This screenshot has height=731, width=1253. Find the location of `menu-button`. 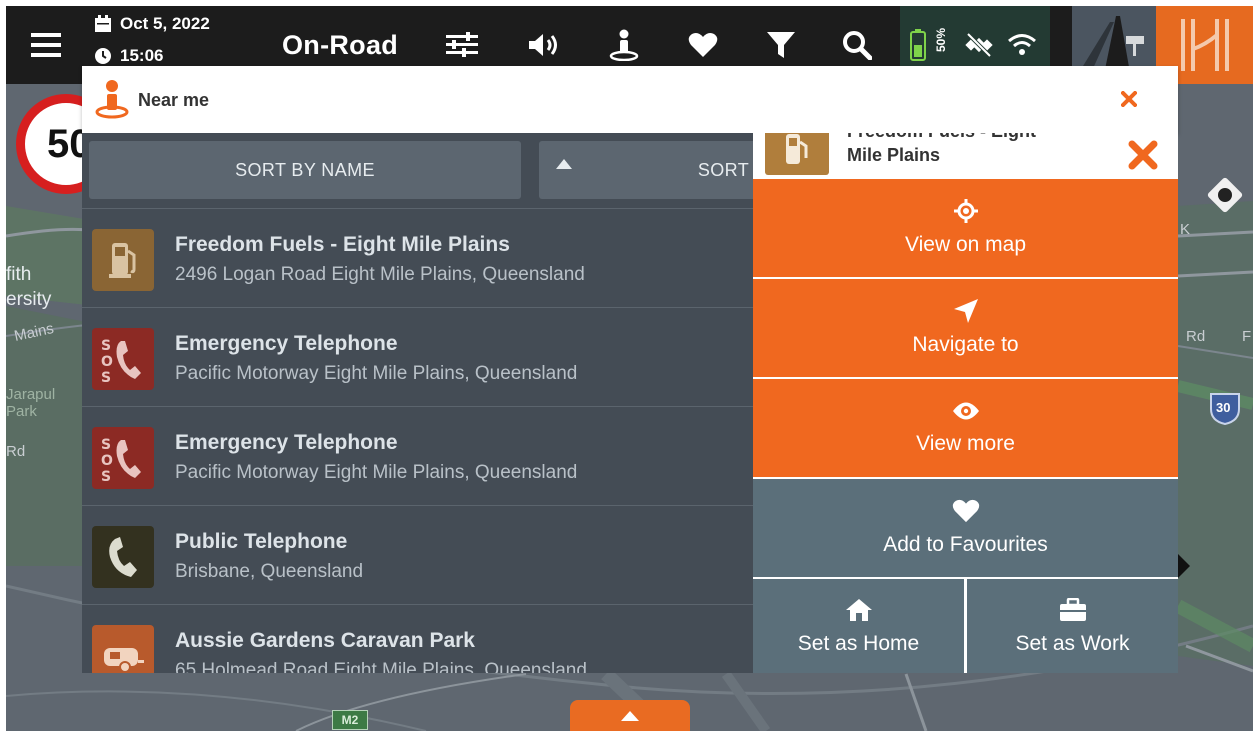

menu-button is located at coordinates (46, 45).